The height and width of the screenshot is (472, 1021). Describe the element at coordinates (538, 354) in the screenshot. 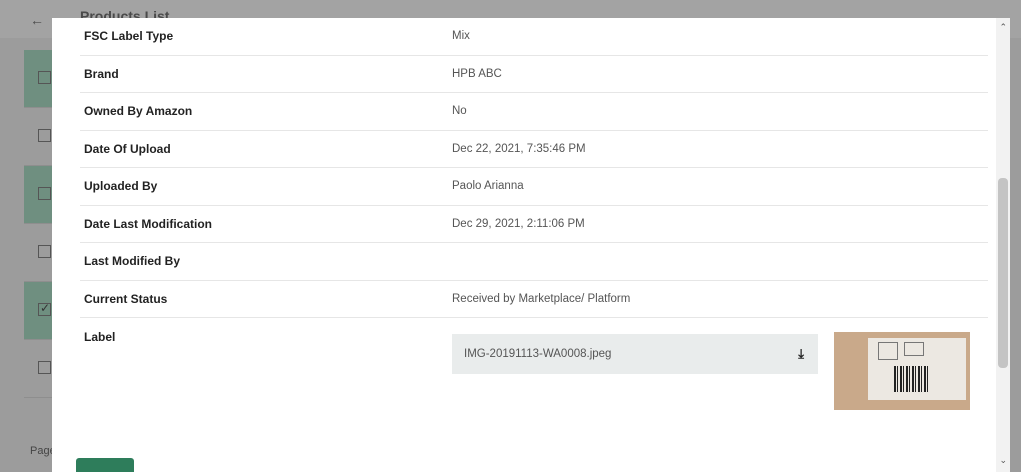

I see `label-file-name: IMG-20191113-WA0008.jpeg` at that location.